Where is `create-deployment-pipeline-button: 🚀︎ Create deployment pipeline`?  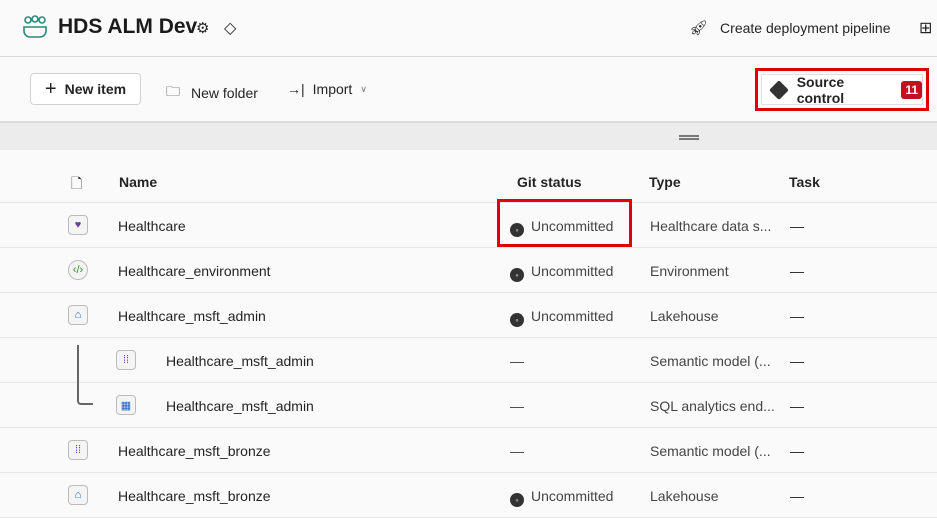 create-deployment-pipeline-button: 🚀︎ Create deployment pipeline is located at coordinates (790, 28).